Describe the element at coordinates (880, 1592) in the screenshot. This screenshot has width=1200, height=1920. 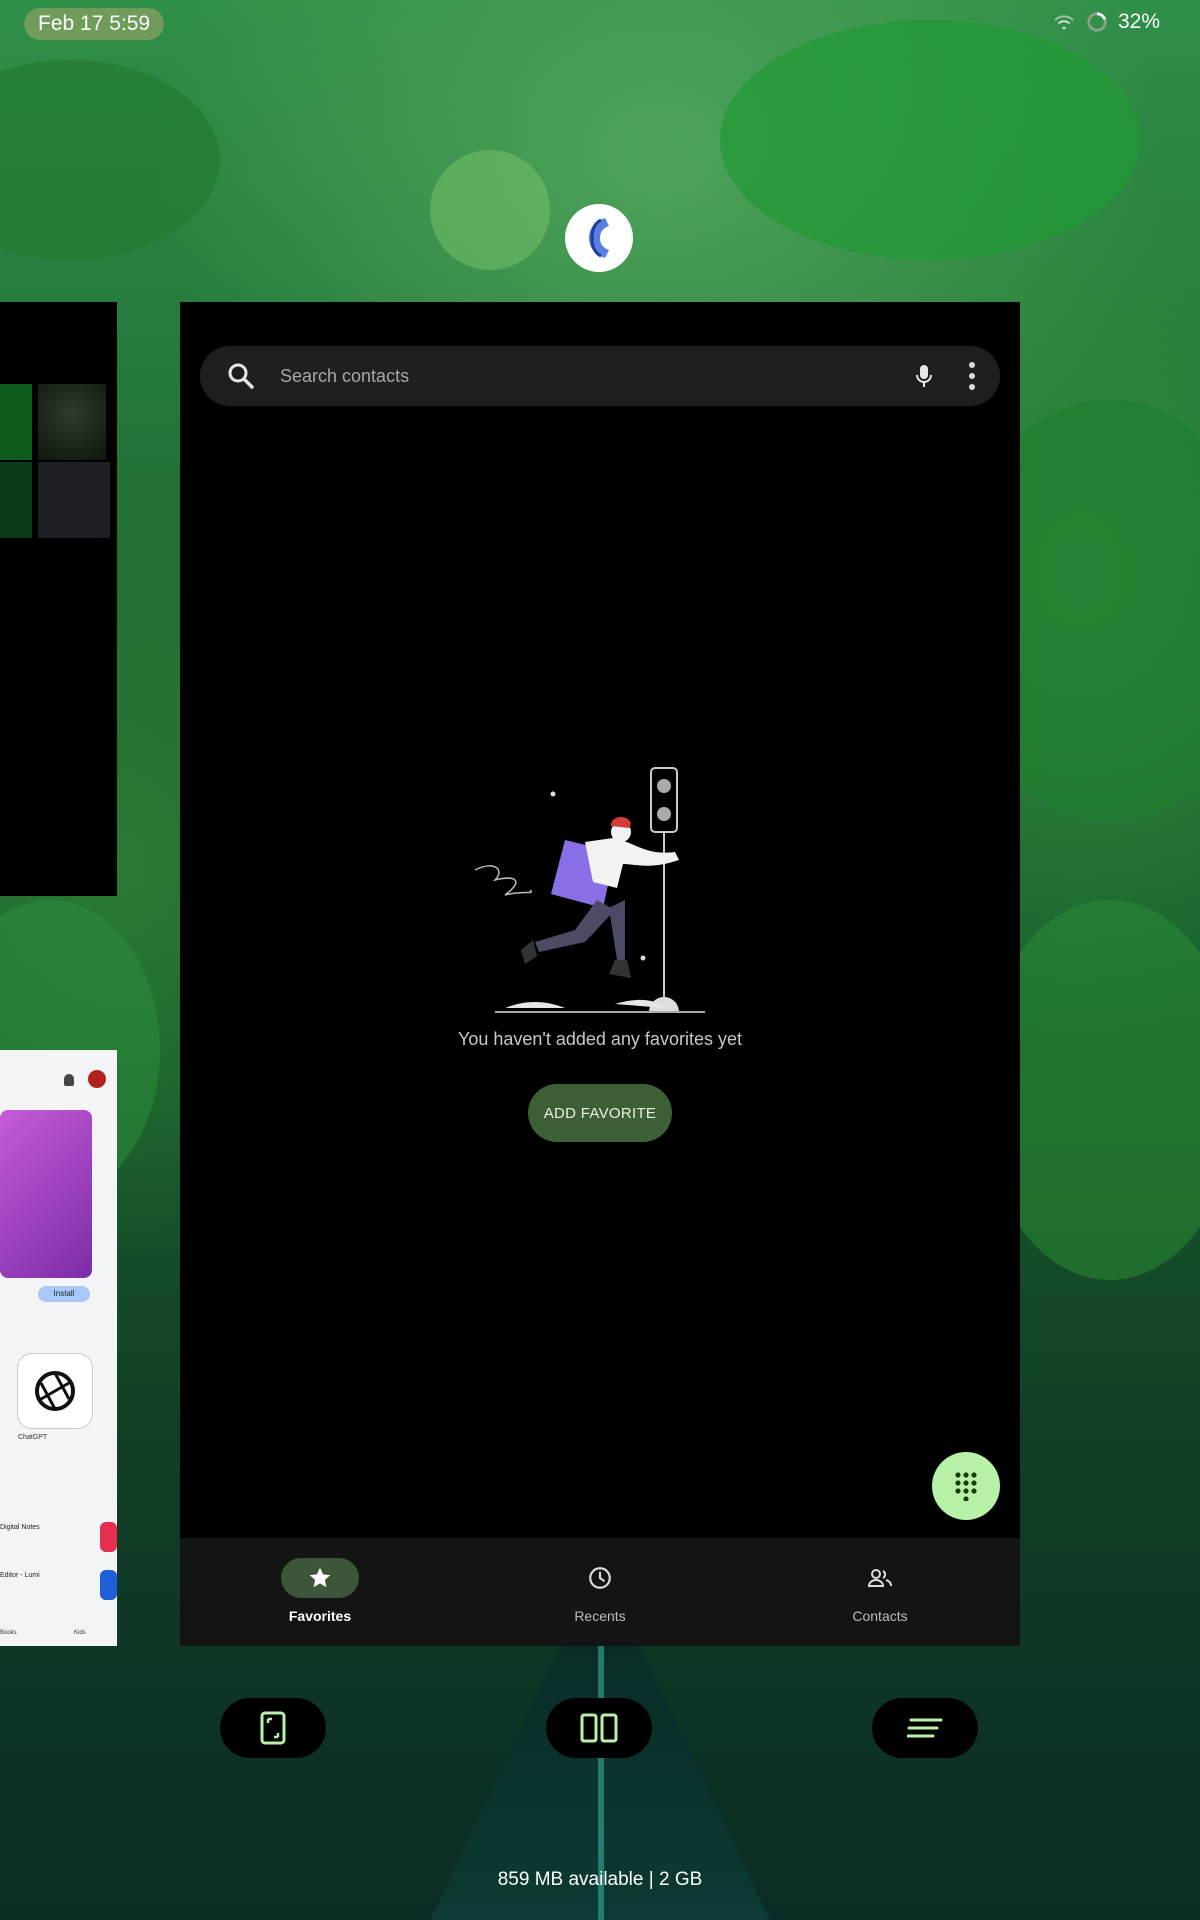
I see `nav-contacts: Contacts` at that location.